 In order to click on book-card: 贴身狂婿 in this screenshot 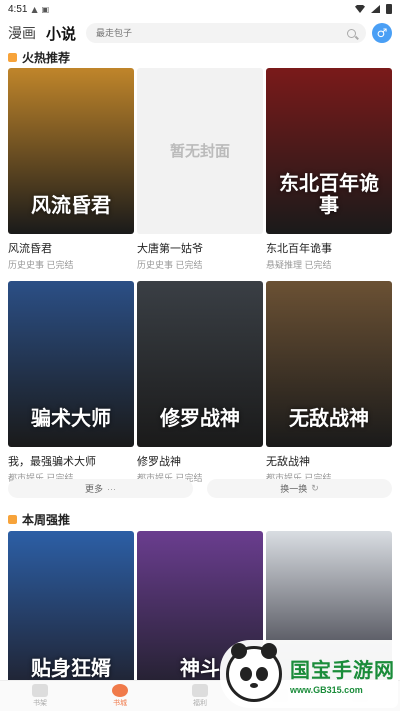, I will do `click(71, 614)`.